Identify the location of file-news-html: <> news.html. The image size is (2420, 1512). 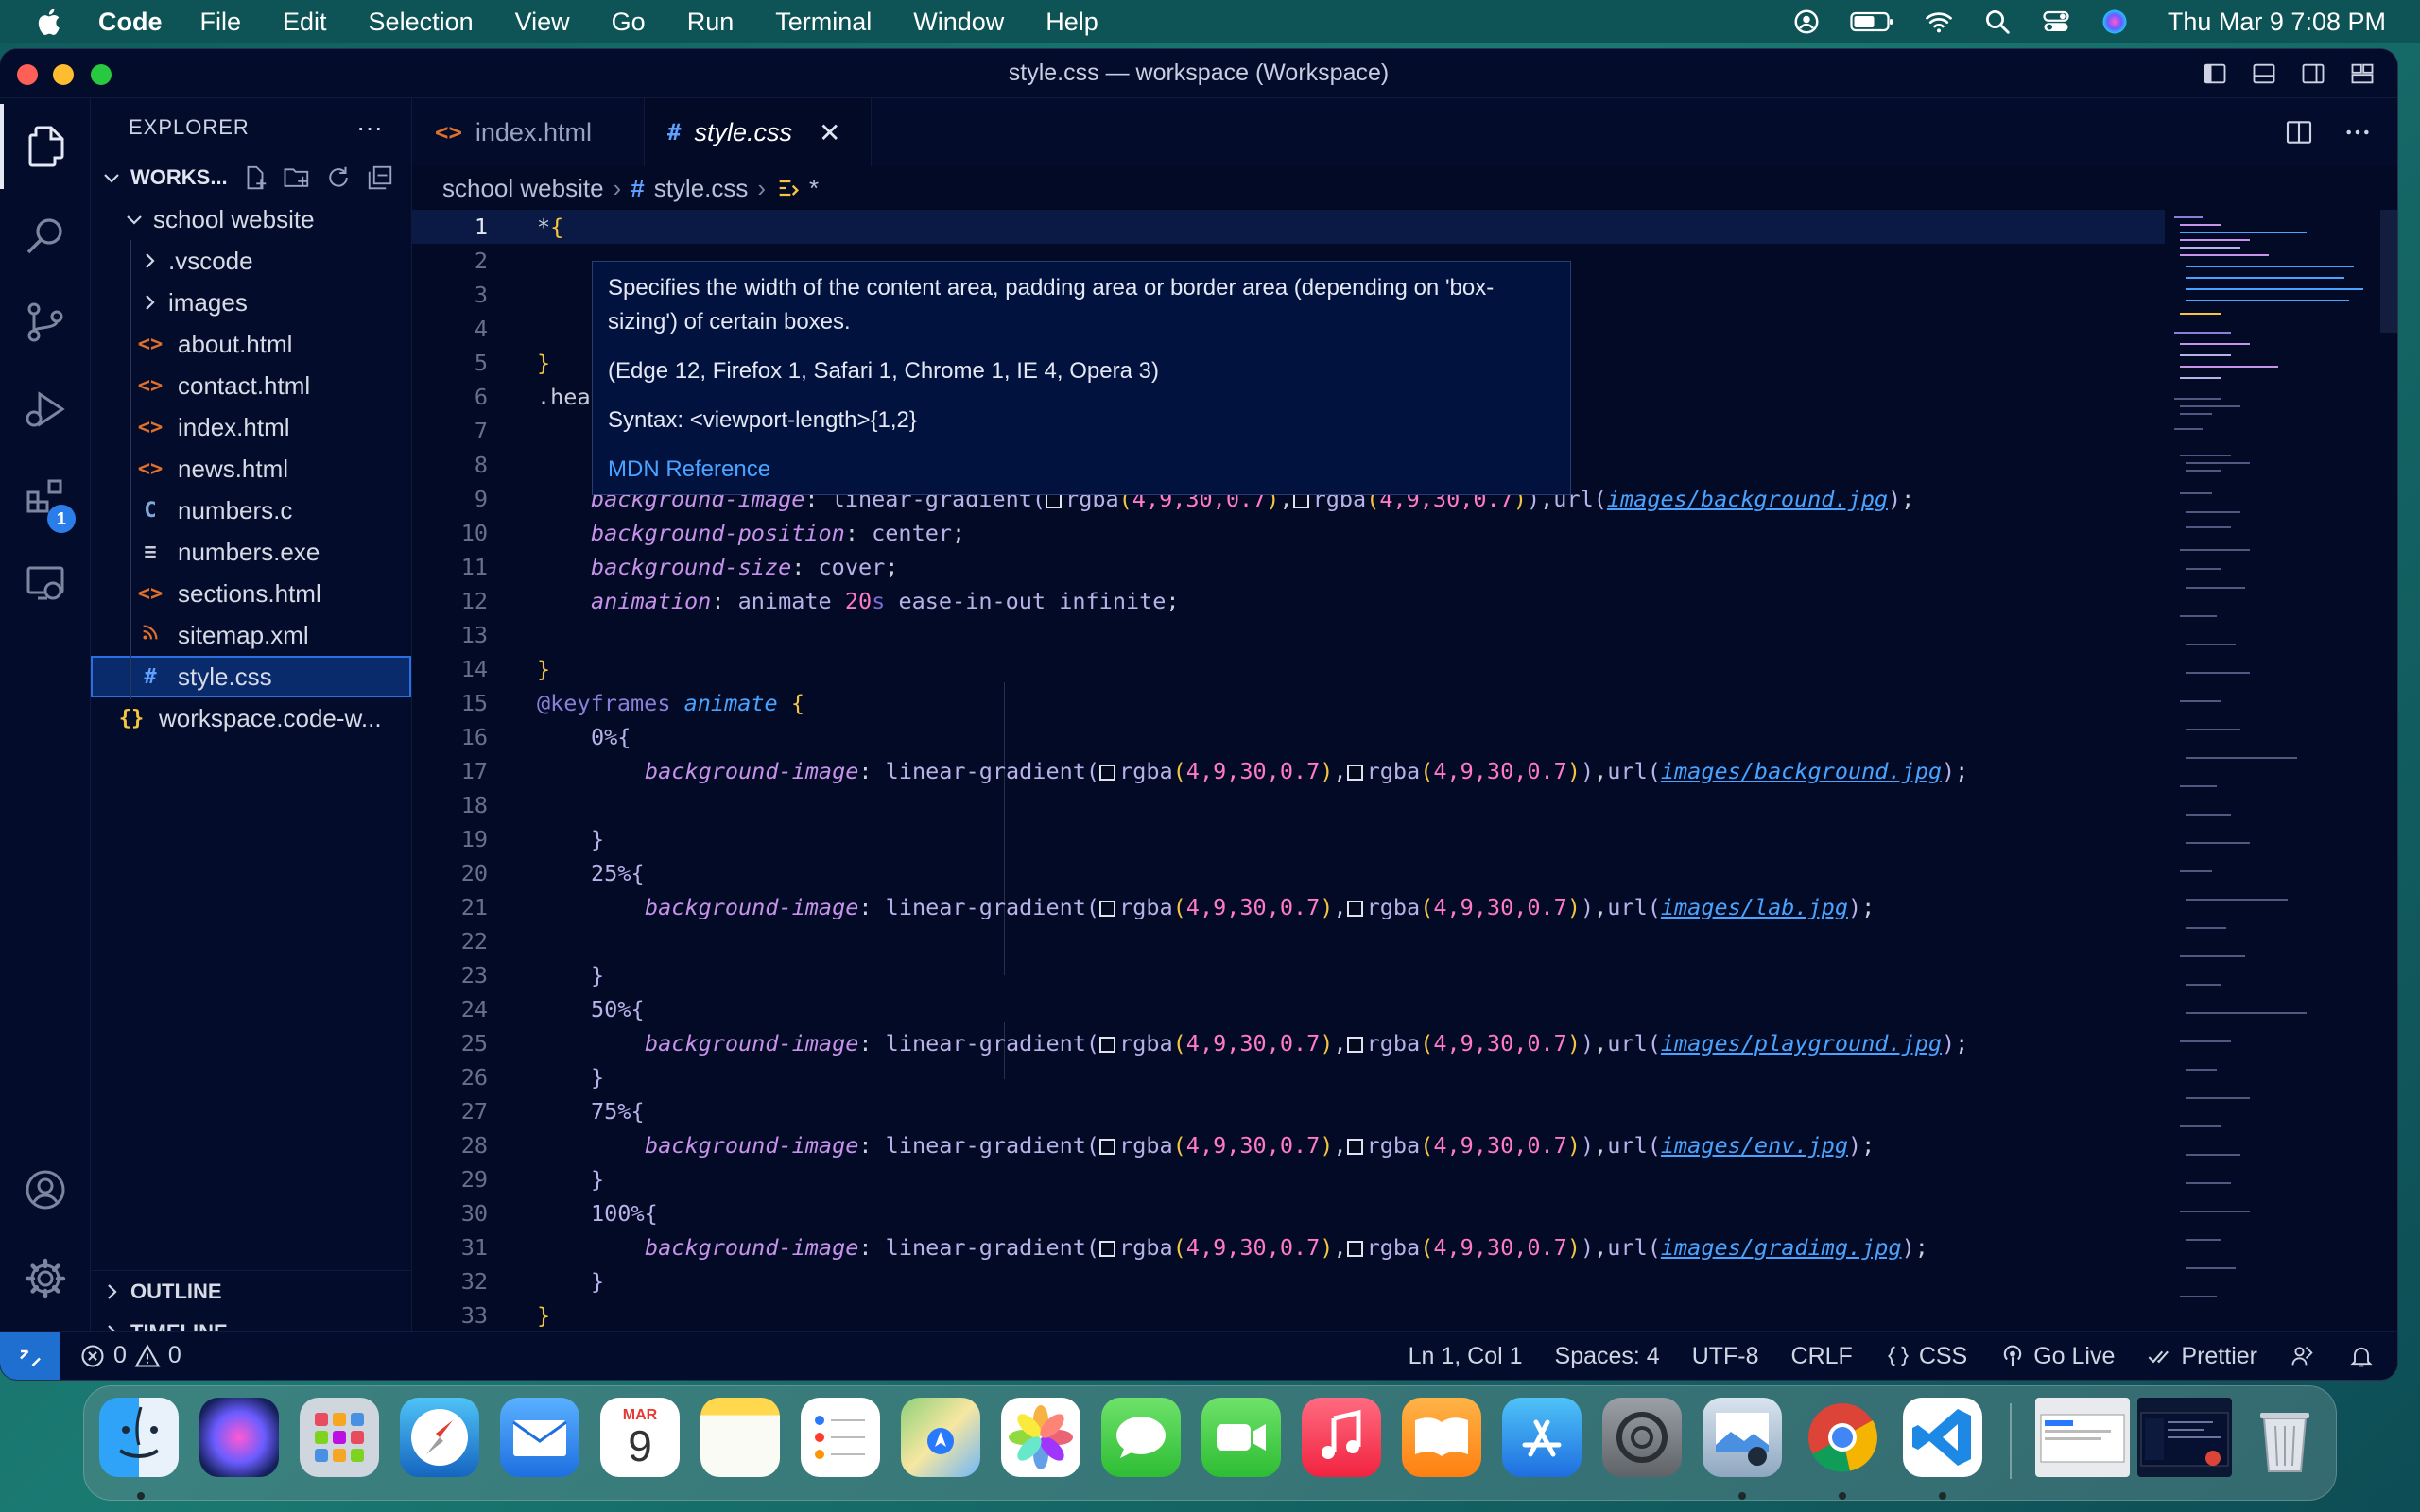
(251, 469).